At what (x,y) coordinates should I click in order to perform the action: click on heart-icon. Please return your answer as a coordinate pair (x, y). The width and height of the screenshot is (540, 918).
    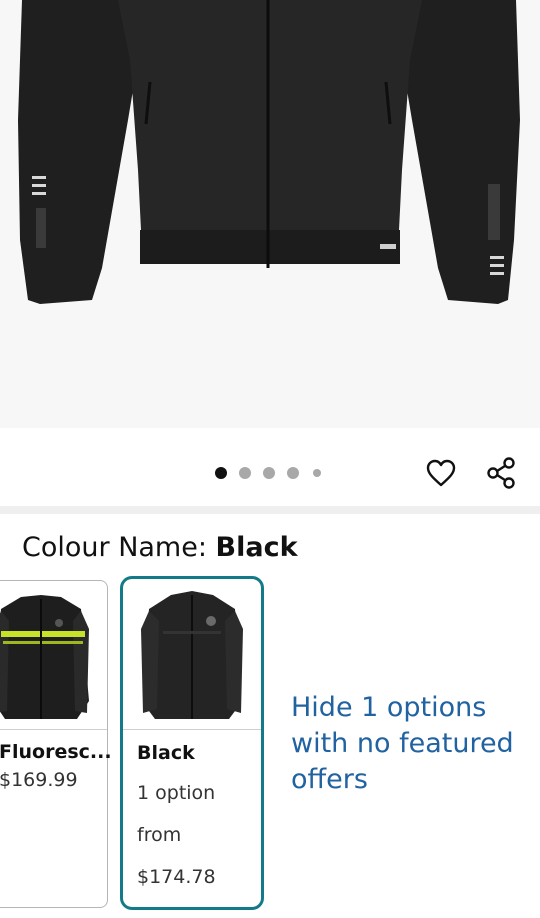
    Looking at the image, I should click on (441, 473).